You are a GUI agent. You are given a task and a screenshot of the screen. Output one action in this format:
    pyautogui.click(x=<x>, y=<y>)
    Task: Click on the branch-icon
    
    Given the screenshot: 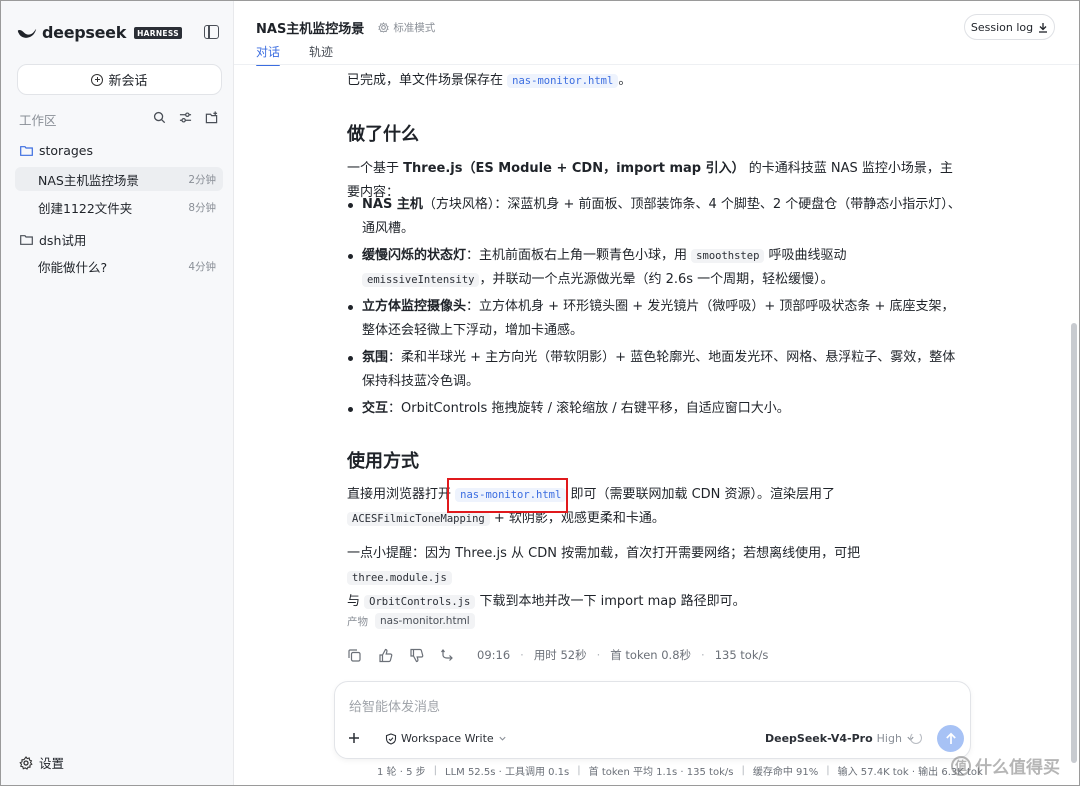 What is the action you would take?
    pyautogui.click(x=447, y=655)
    